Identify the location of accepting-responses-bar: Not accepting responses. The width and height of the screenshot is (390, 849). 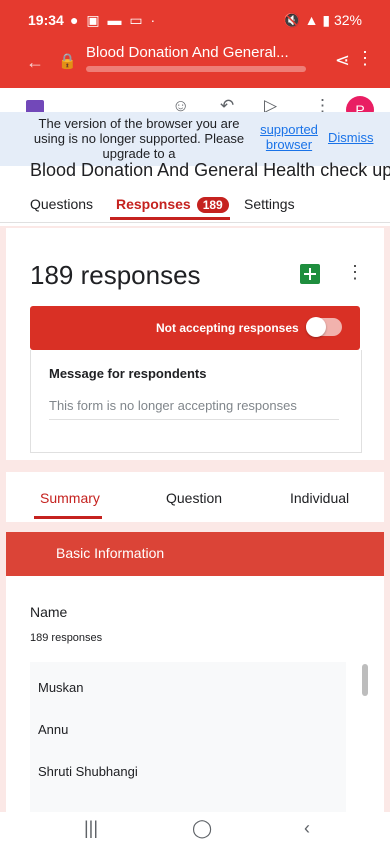
(195, 328).